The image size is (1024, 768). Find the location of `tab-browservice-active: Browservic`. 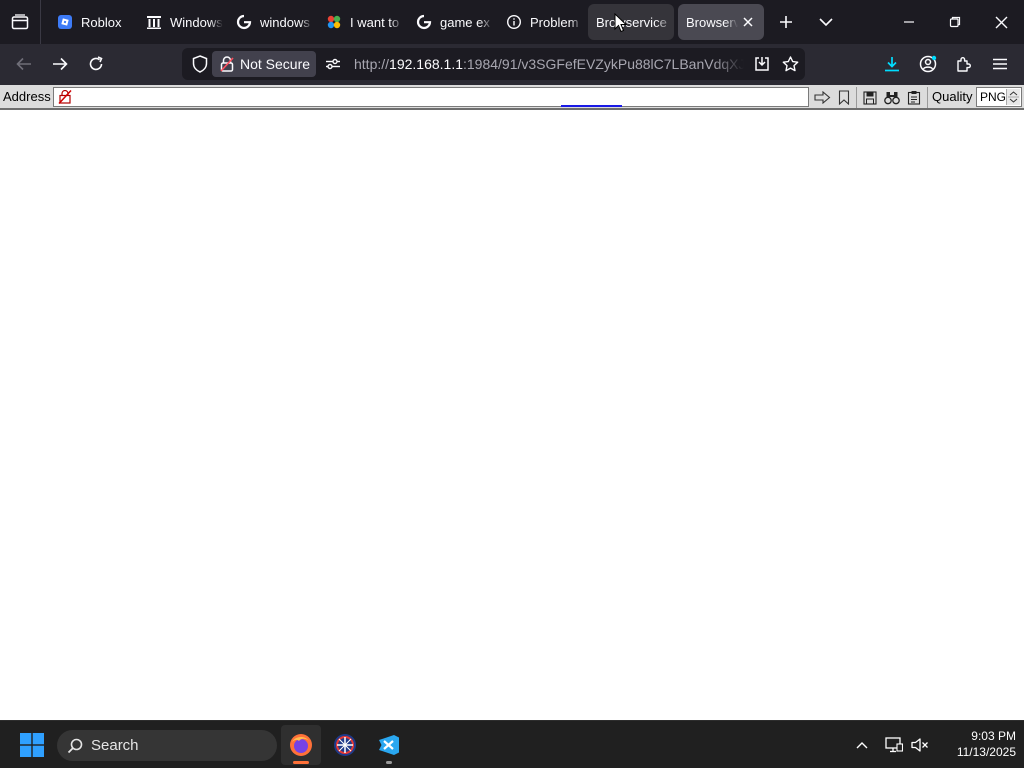

tab-browservice-active: Browservic is located at coordinates (721, 22).